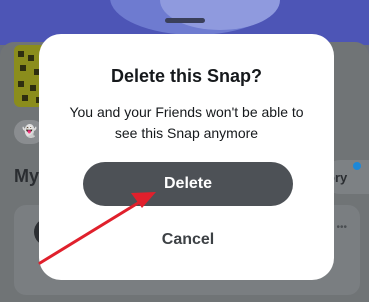 The width and height of the screenshot is (369, 302). Describe the element at coordinates (27, 176) in the screenshot. I see `section-heading: My` at that location.